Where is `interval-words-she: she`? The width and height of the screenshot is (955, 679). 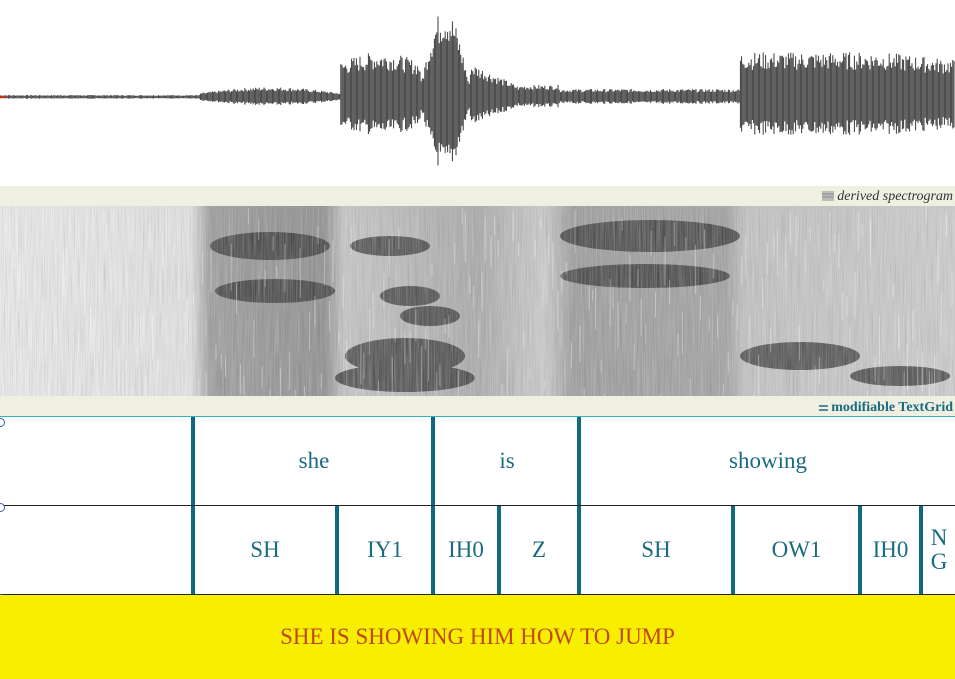
interval-words-she: she is located at coordinates (314, 461).